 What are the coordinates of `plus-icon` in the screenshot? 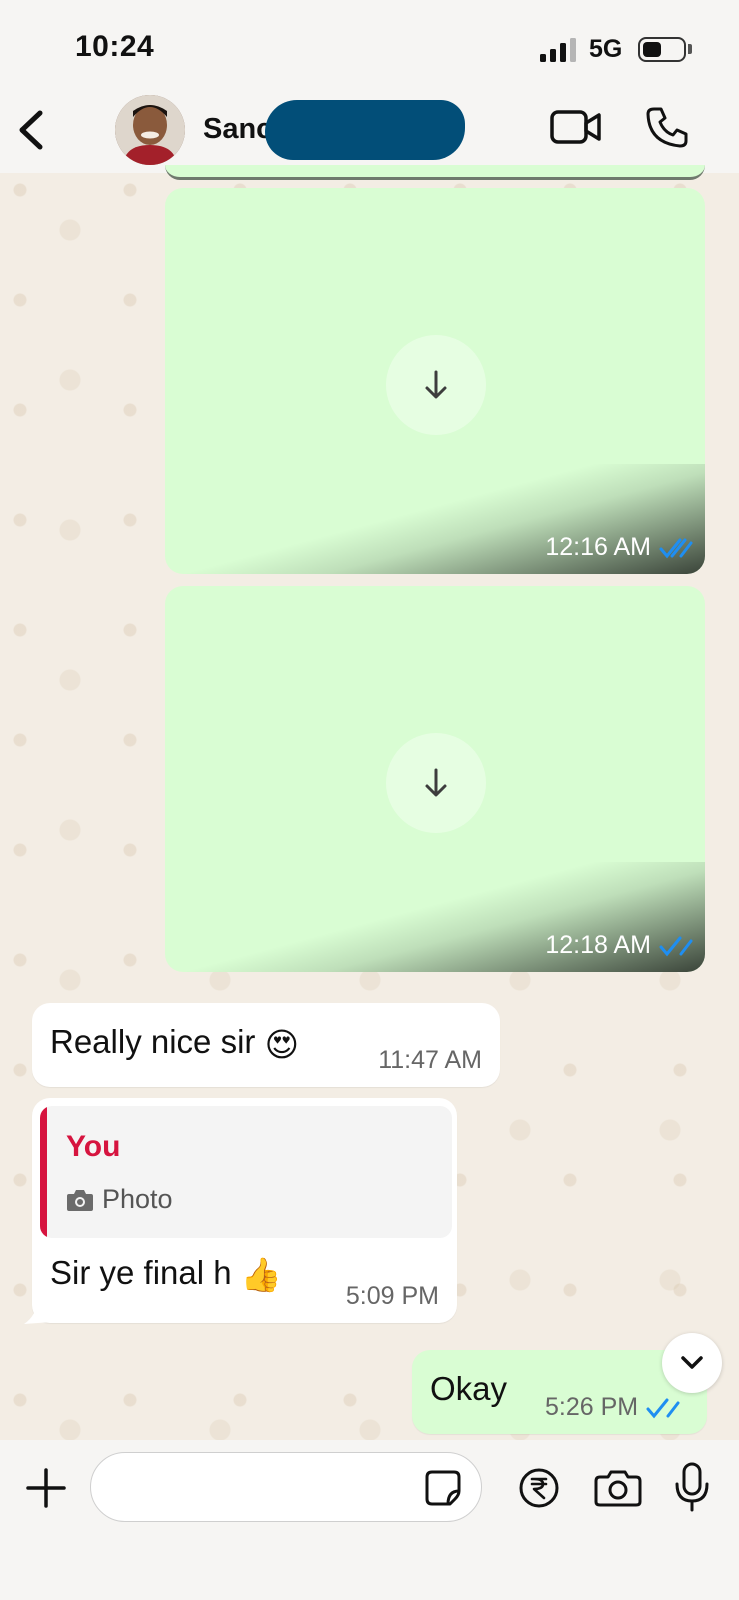 It's located at (46, 1488).